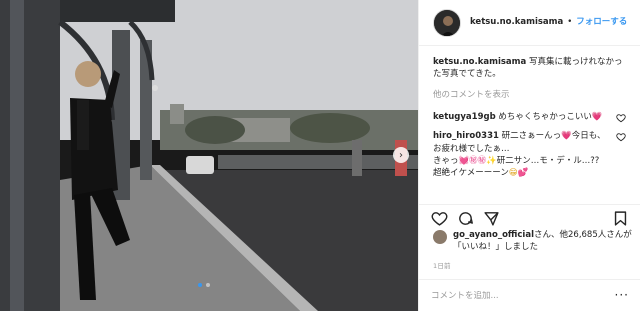 This screenshot has width=640, height=311. I want to click on comment-emoji-3: 😁💕, so click(518, 173).